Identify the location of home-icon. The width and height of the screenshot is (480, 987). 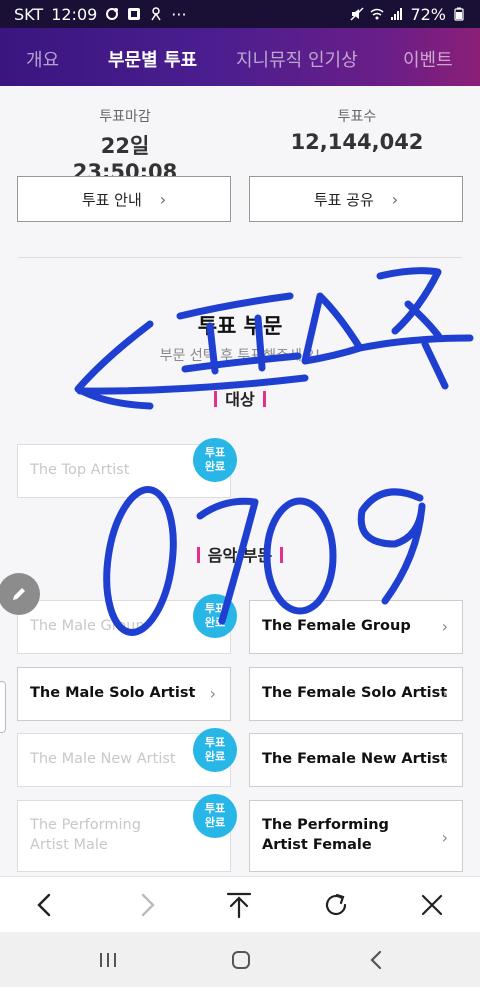
(241, 960).